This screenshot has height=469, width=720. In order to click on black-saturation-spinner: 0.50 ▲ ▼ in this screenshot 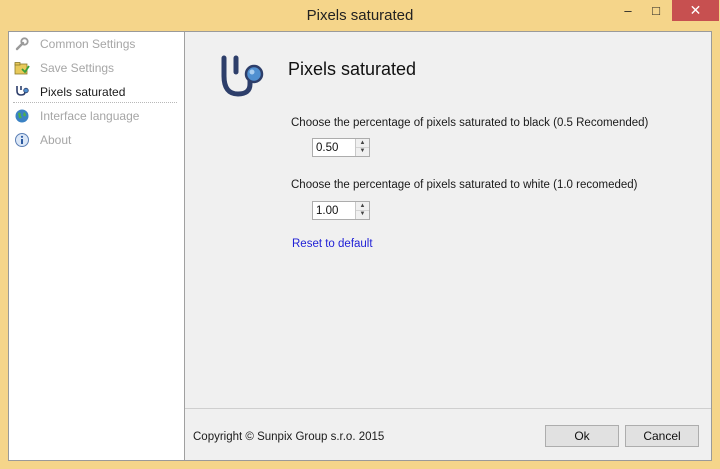, I will do `click(341, 147)`.